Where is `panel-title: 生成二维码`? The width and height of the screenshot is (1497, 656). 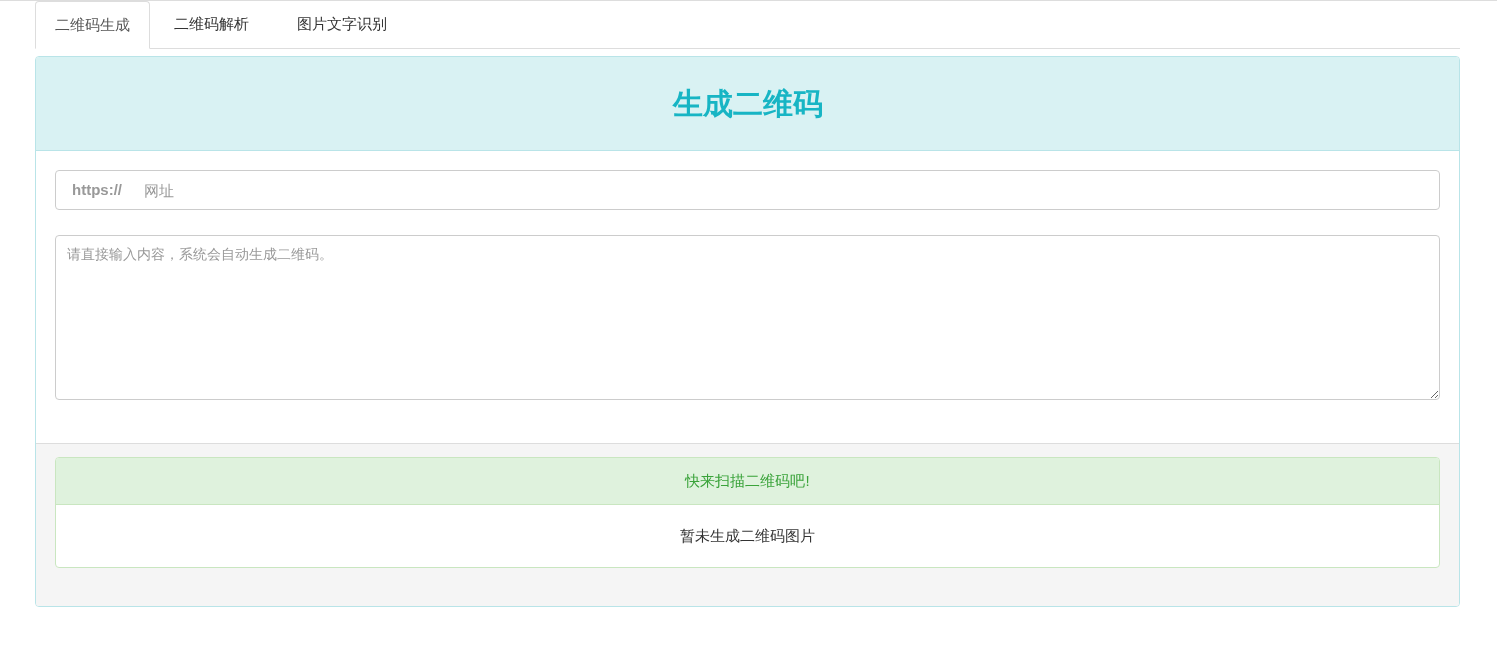
panel-title: 生成二维码 is located at coordinates (747, 104).